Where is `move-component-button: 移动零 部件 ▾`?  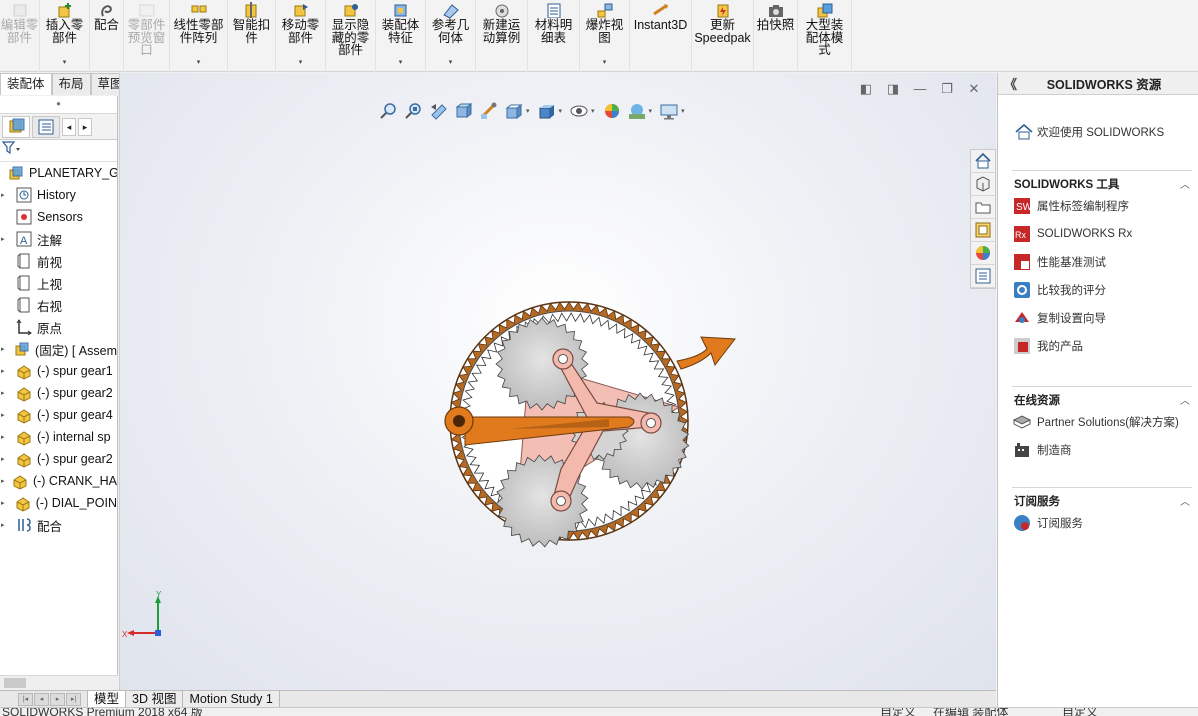
move-component-button: 移动零 部件 ▾ is located at coordinates (301, 36).